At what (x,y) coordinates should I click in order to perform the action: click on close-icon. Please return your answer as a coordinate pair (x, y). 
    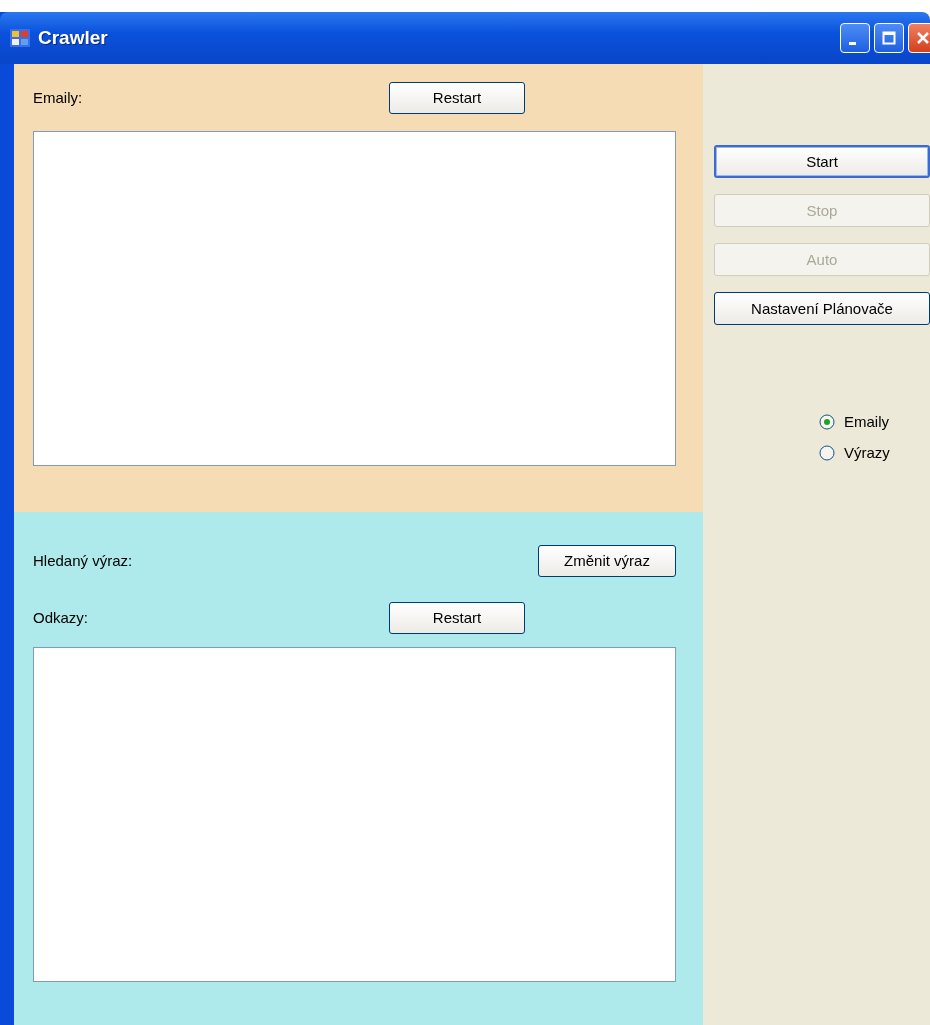
    Looking at the image, I should click on (923, 38).